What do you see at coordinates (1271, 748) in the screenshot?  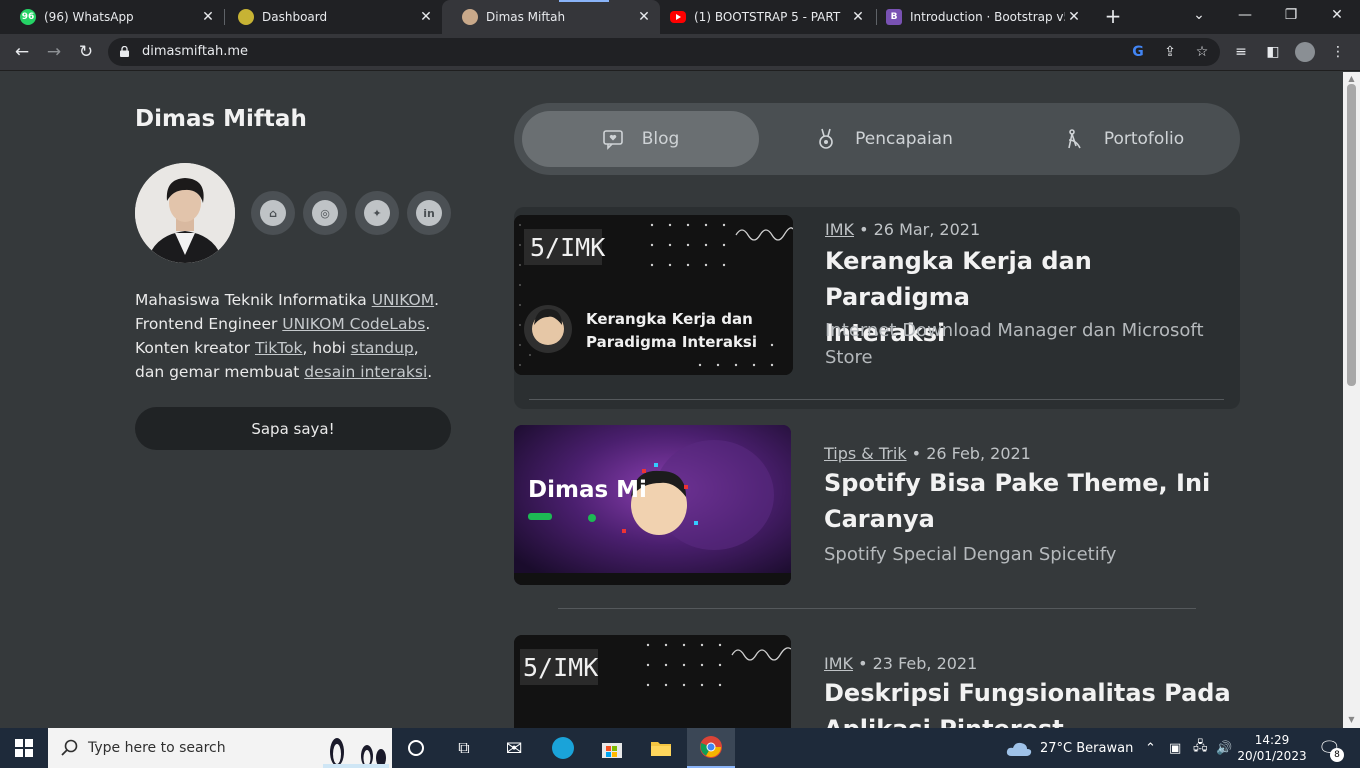 I see `clock: 14:29 20/01/2023` at bounding box center [1271, 748].